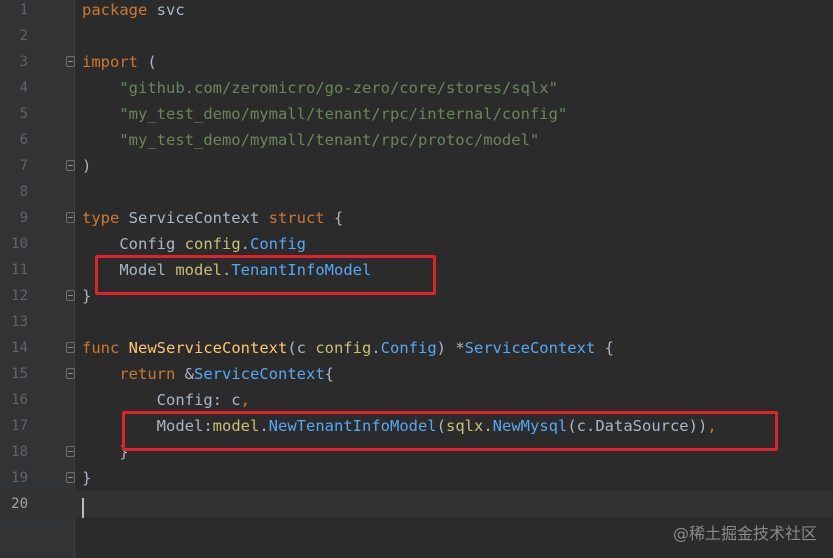  Describe the element at coordinates (416, 218) in the screenshot. I see `code-line: 9 type ServiceContext struct {` at that location.